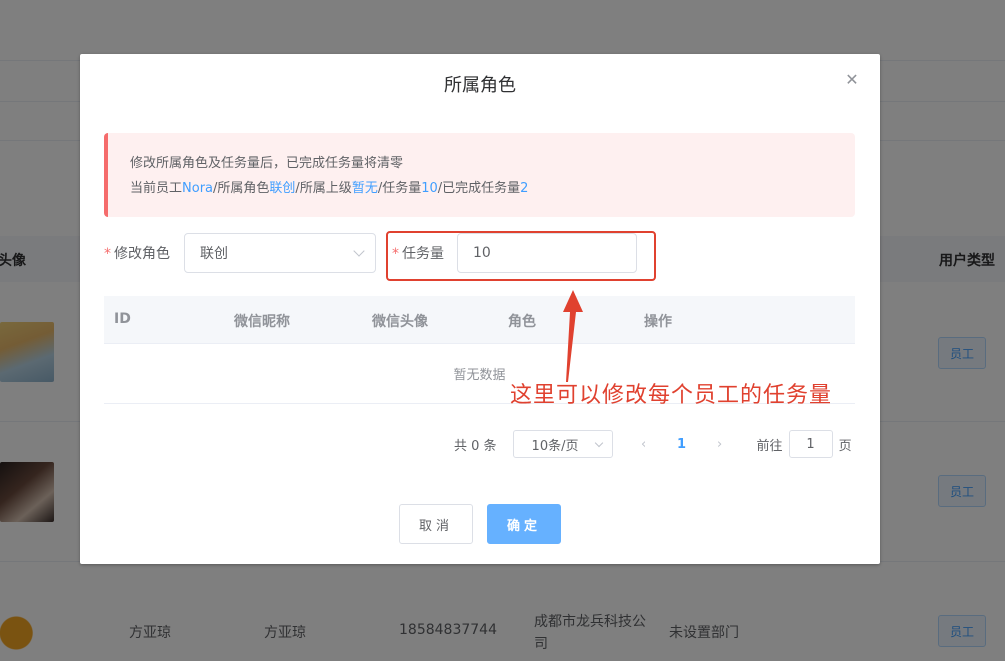 The height and width of the screenshot is (661, 1005). What do you see at coordinates (479, 320) in the screenshot?
I see `table-header: ID 微信昵称 微信头像 角色 操作` at bounding box center [479, 320].